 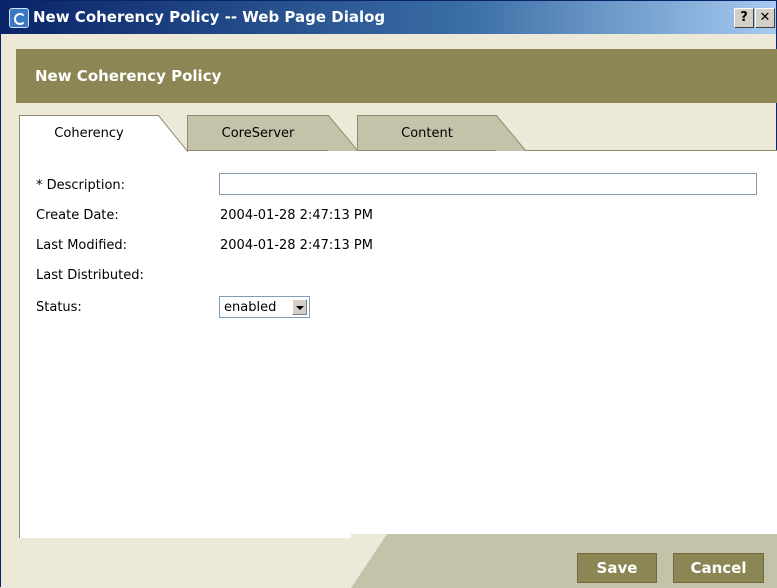 I want to click on help-button: ?, so click(x=744, y=18).